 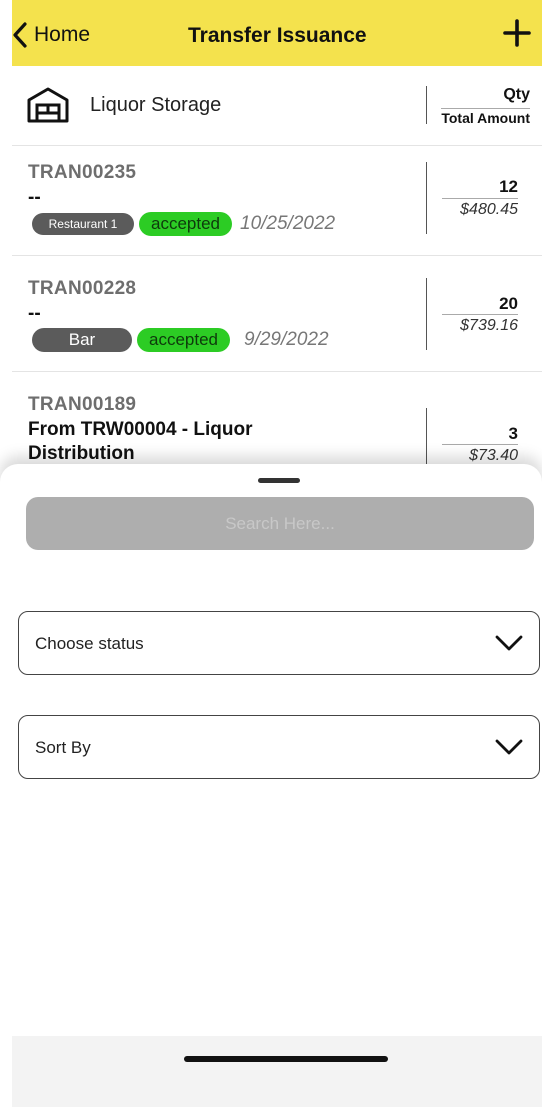 I want to click on transfer-badges: Bar accepted 9/29/2022, so click(x=180, y=340).